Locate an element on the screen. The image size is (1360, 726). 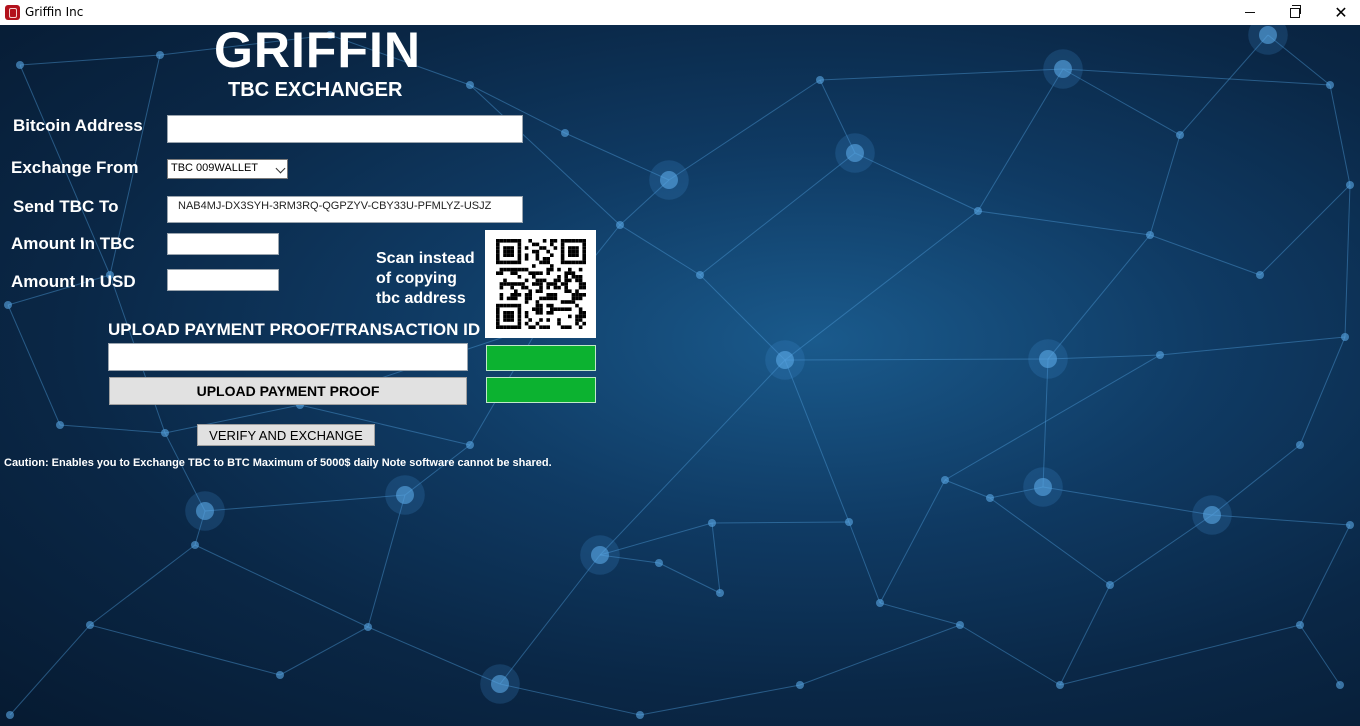
upload-status-indicator is located at coordinates (541, 390).